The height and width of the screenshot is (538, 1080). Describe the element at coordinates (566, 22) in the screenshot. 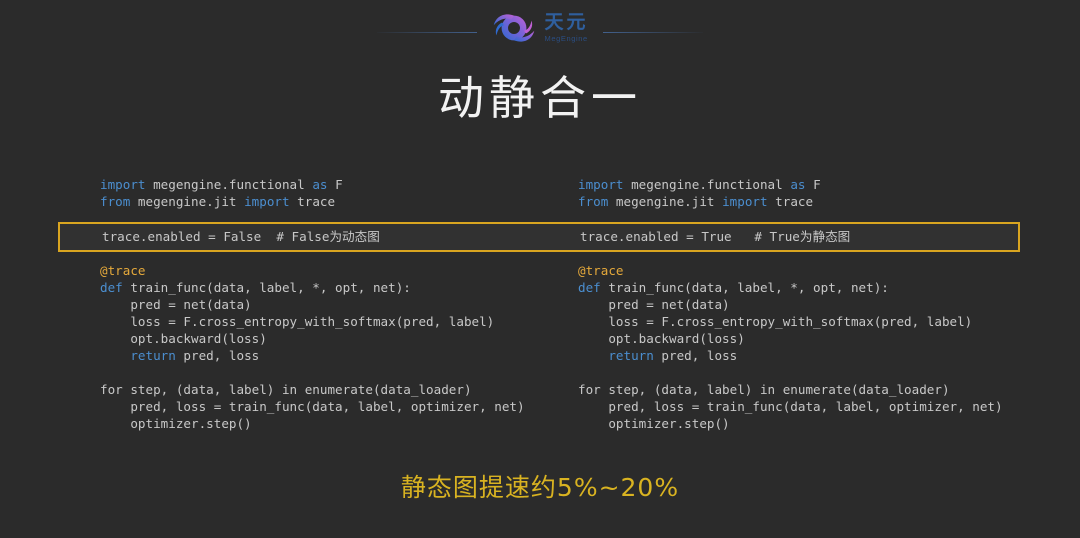

I see `brand-name-cn: 天元` at that location.